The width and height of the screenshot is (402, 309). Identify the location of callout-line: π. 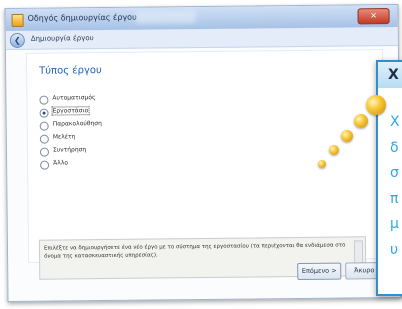
(394, 198).